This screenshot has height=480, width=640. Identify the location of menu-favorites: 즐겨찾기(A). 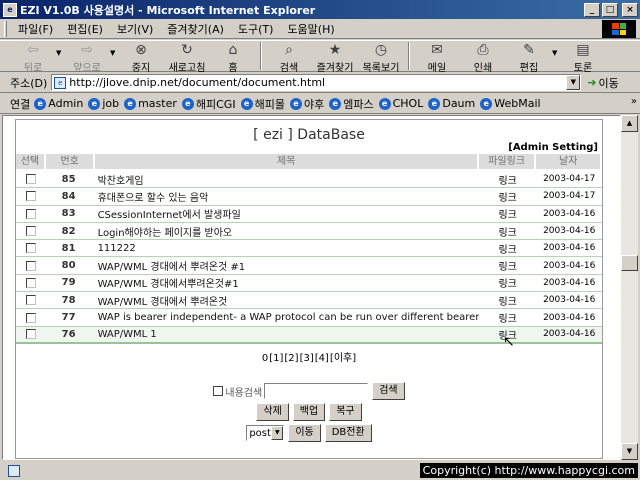
(195, 29).